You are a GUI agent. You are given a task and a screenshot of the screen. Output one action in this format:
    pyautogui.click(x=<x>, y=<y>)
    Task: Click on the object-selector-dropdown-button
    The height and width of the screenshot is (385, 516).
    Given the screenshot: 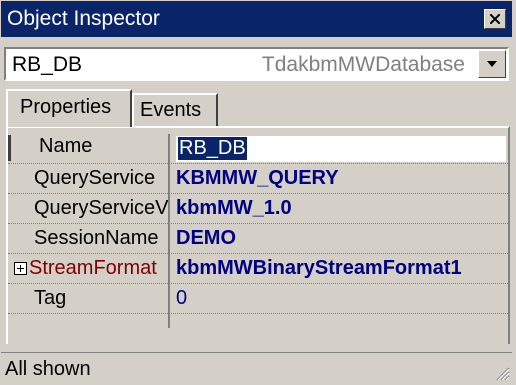 What is the action you would take?
    pyautogui.click(x=492, y=64)
    